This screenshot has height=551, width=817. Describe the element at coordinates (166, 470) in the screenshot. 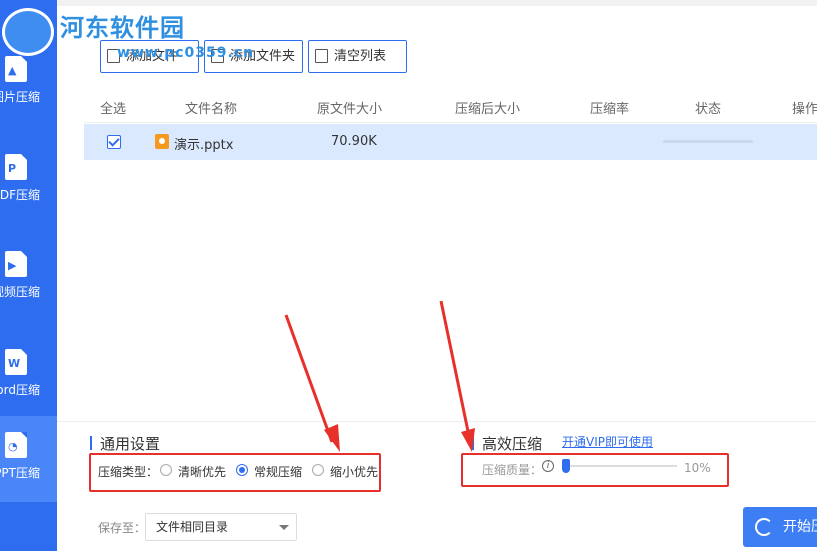

I see `radio-clarity-first` at that location.